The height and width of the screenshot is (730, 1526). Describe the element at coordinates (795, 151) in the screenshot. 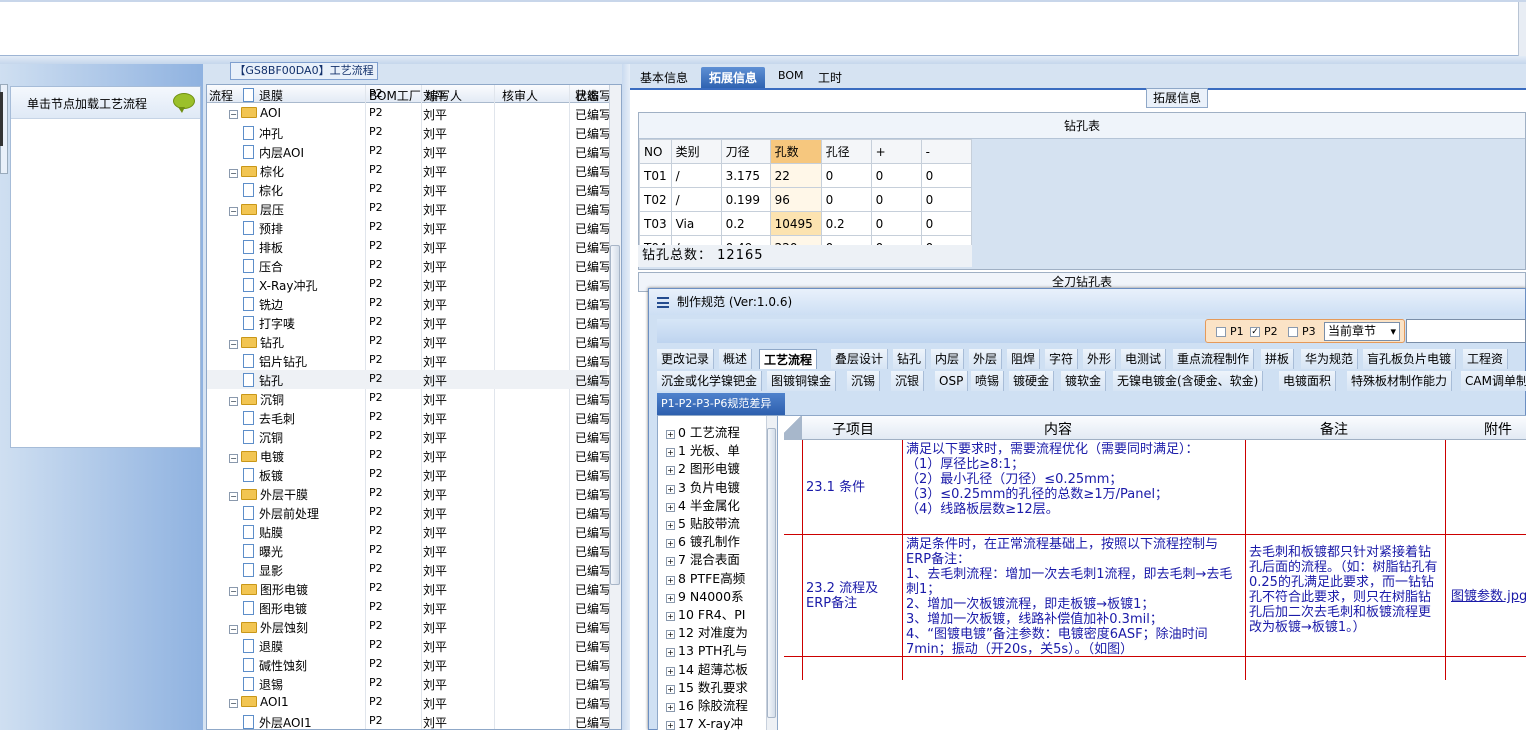

I see `drill-col-count: 孔数` at that location.